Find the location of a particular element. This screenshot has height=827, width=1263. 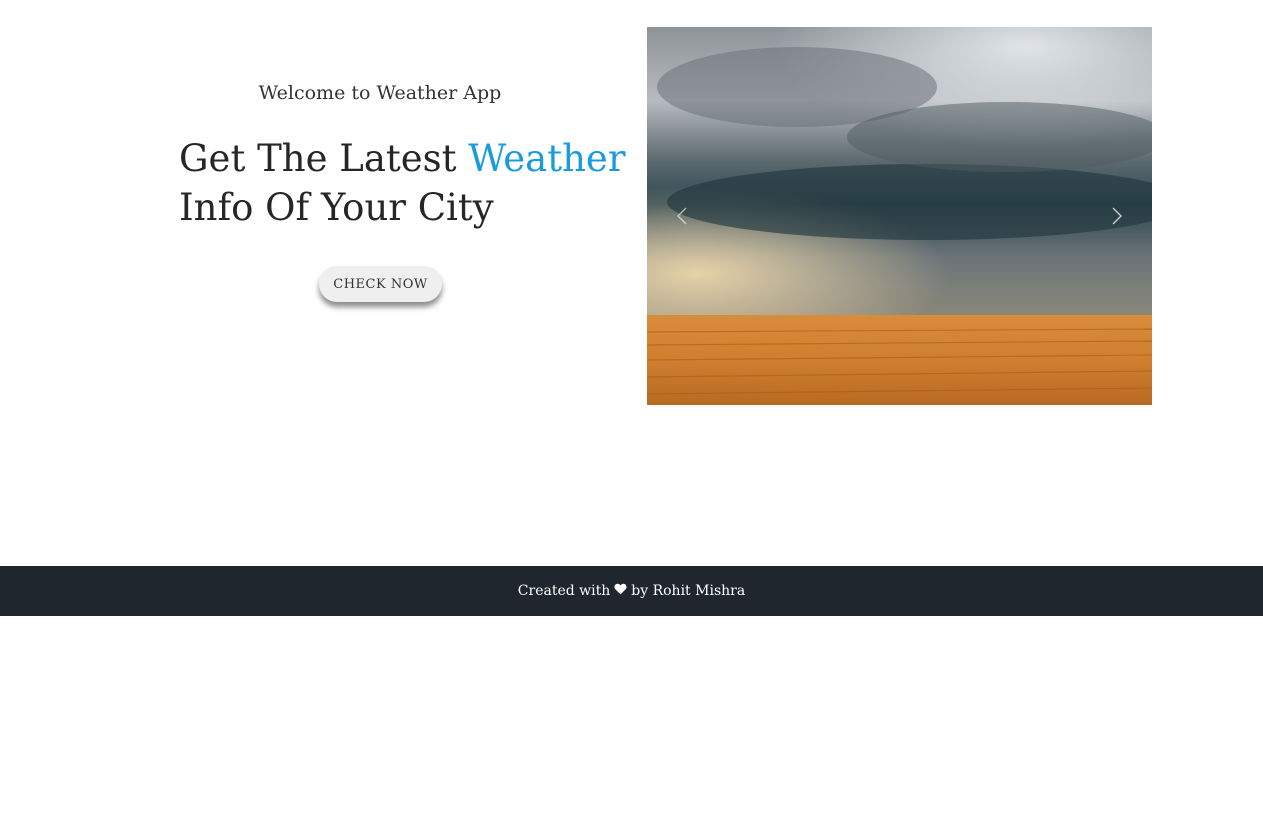

headline-part-2: Info Of Your City is located at coordinates (336, 207).